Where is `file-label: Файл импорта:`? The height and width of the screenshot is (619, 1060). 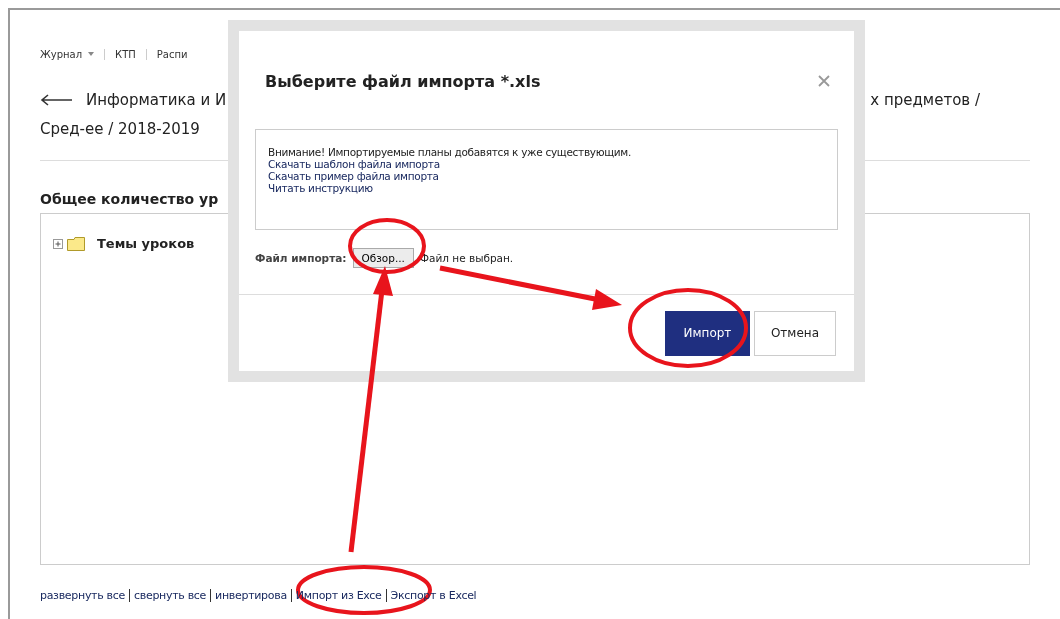 file-label: Файл импорта: is located at coordinates (301, 258).